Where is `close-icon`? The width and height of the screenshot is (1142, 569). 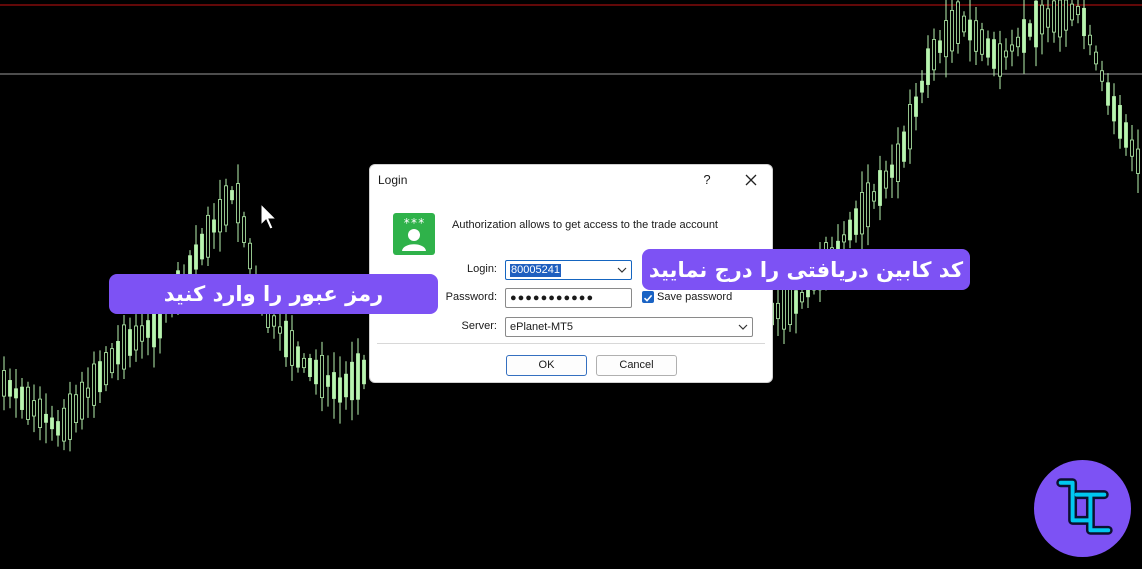 close-icon is located at coordinates (751, 180).